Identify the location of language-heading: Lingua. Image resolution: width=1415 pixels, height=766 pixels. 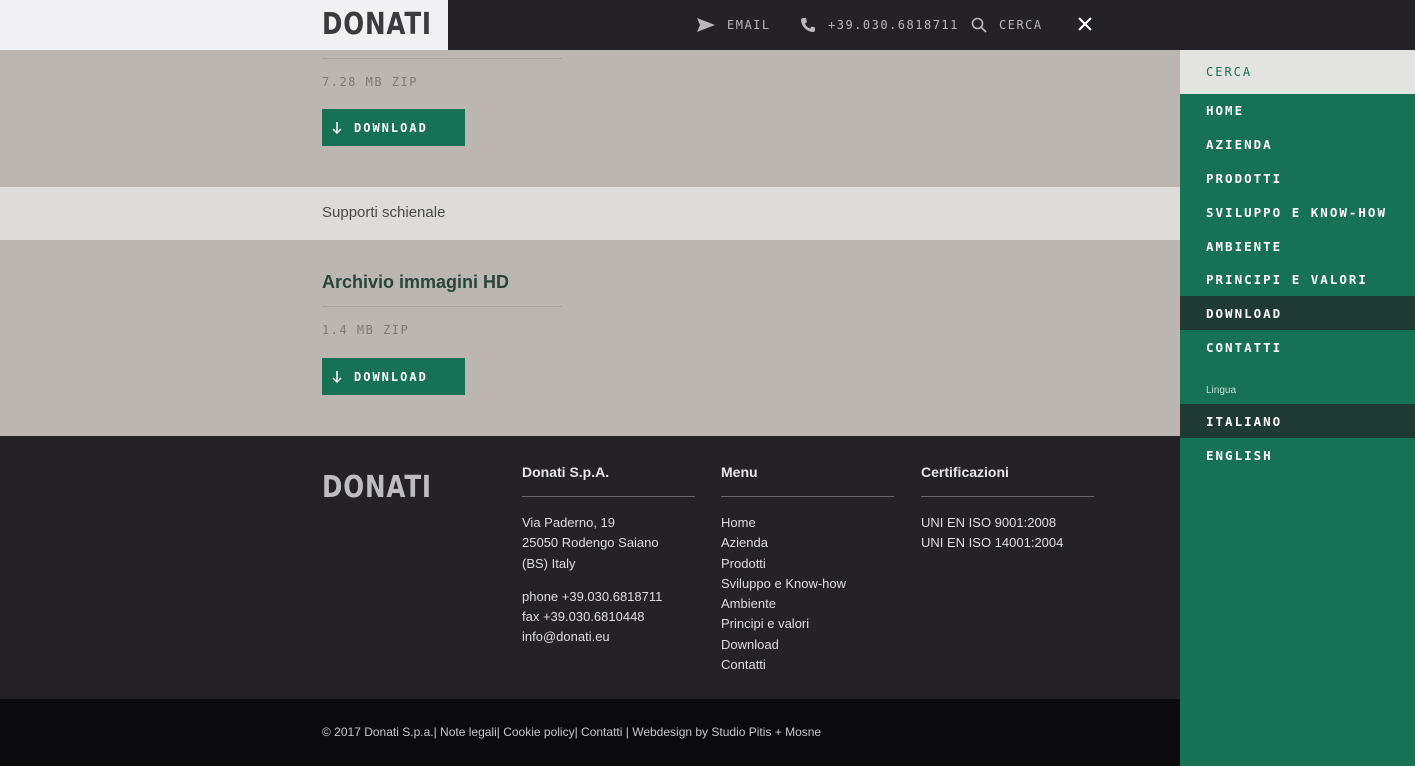
(1221, 390).